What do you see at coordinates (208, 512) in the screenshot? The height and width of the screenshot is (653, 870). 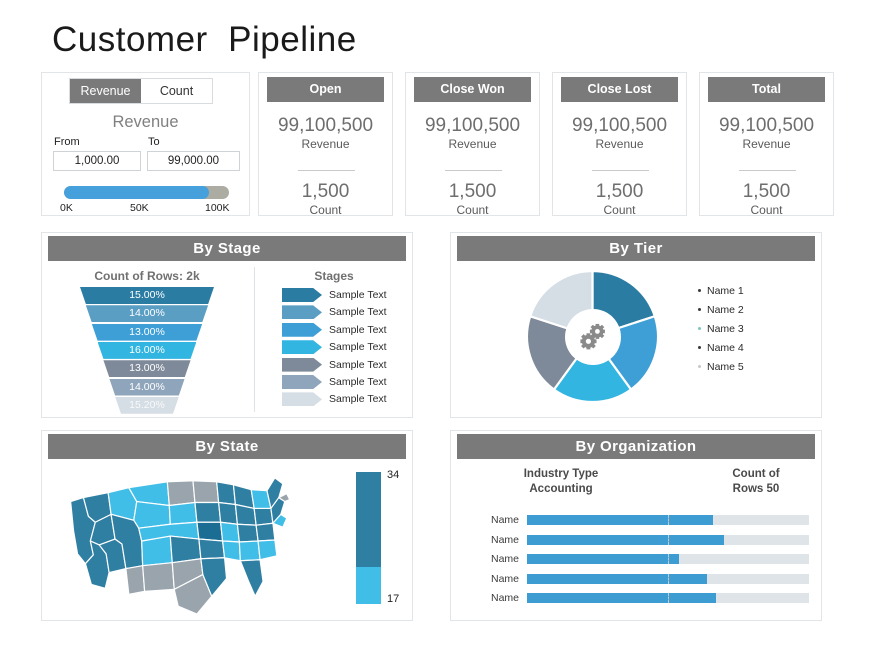 I see `state-ia` at bounding box center [208, 512].